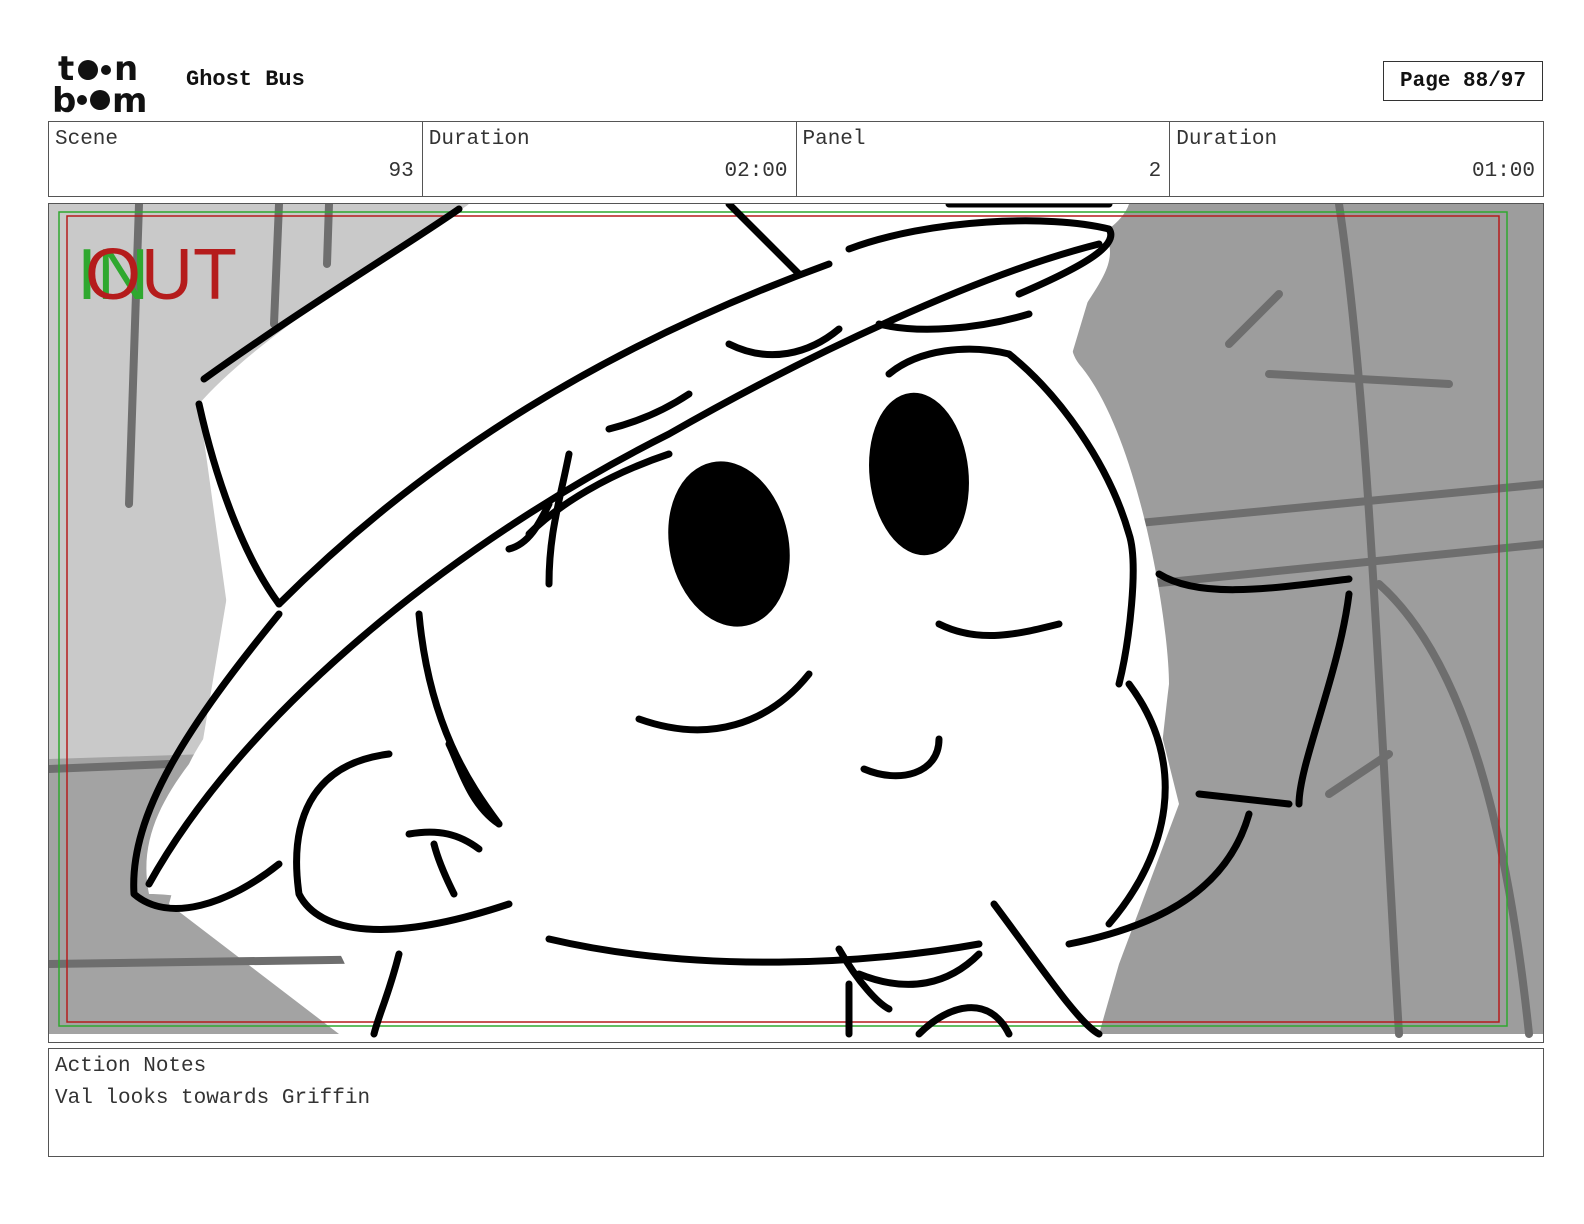 The image size is (1584, 1224). I want to click on scene-duration-cell: Duration 02:00, so click(610, 159).